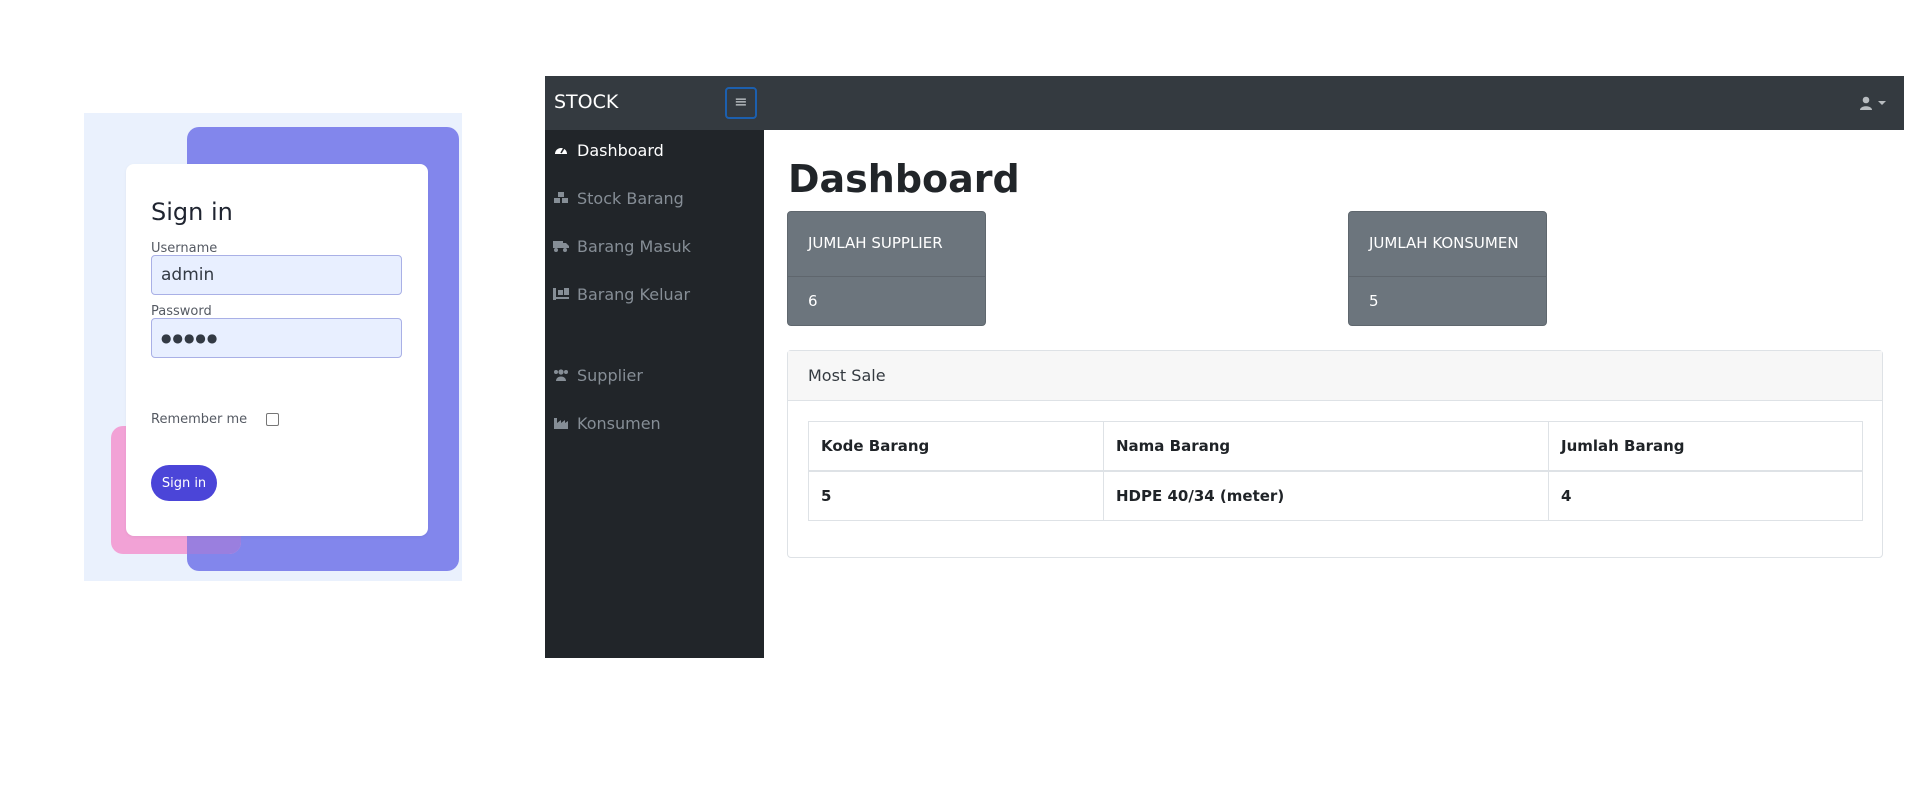  Describe the element at coordinates (620, 150) in the screenshot. I see `sidebar-item-label: Dashboard` at that location.